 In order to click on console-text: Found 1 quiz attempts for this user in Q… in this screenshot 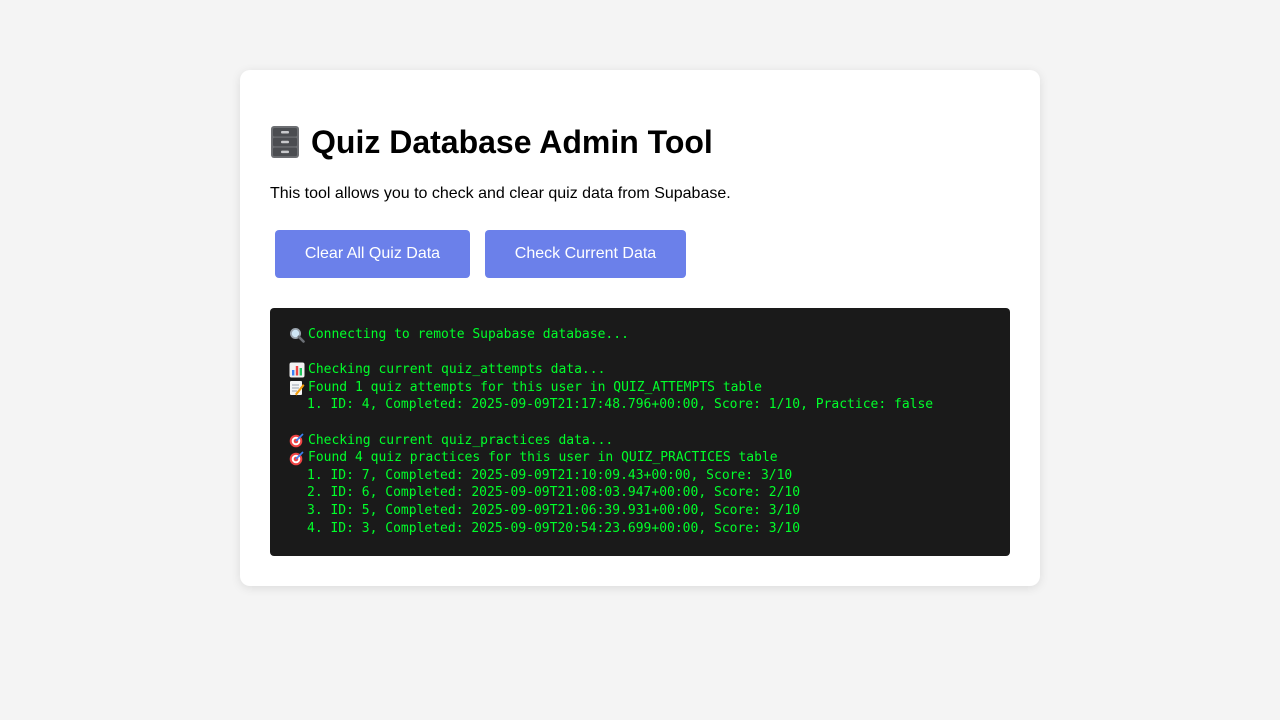, I will do `click(535, 387)`.